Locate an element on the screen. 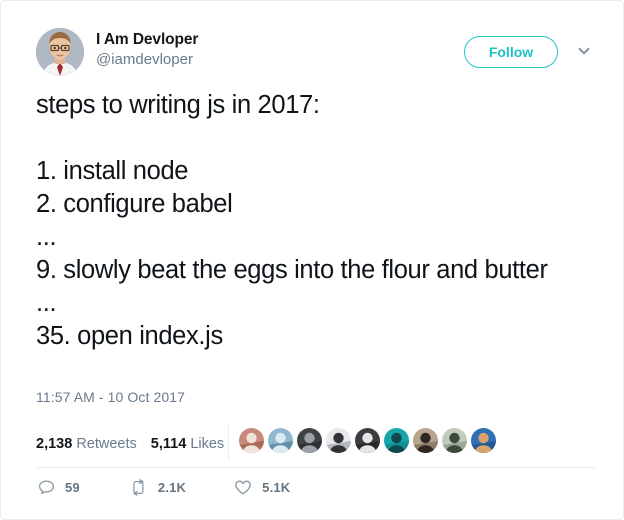 This screenshot has width=624, height=520. author-block: I Am Devloper @iamdevloper is located at coordinates (147, 50).